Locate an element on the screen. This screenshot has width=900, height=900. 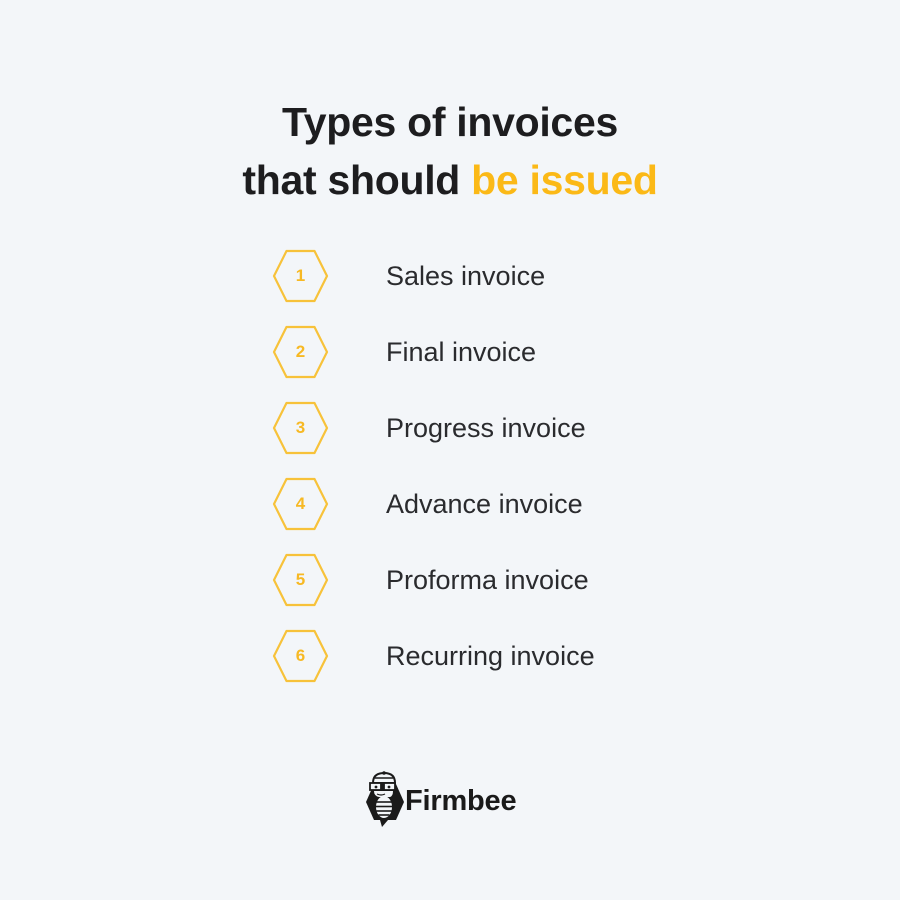
hexagon-badge-icon: 4 is located at coordinates (300, 504).